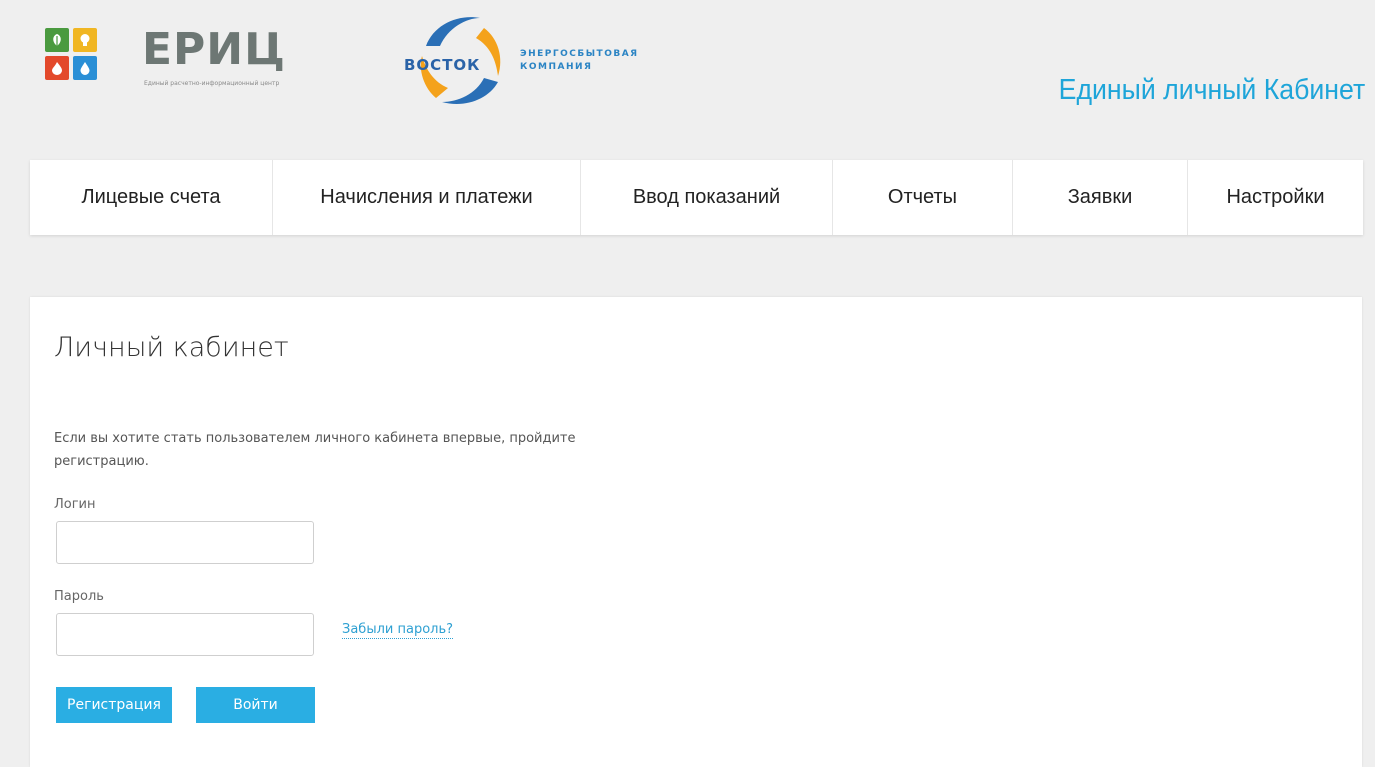 This screenshot has width=1375, height=767. I want to click on nav-item-charges-payments: Начисления и платежи, so click(427, 197).